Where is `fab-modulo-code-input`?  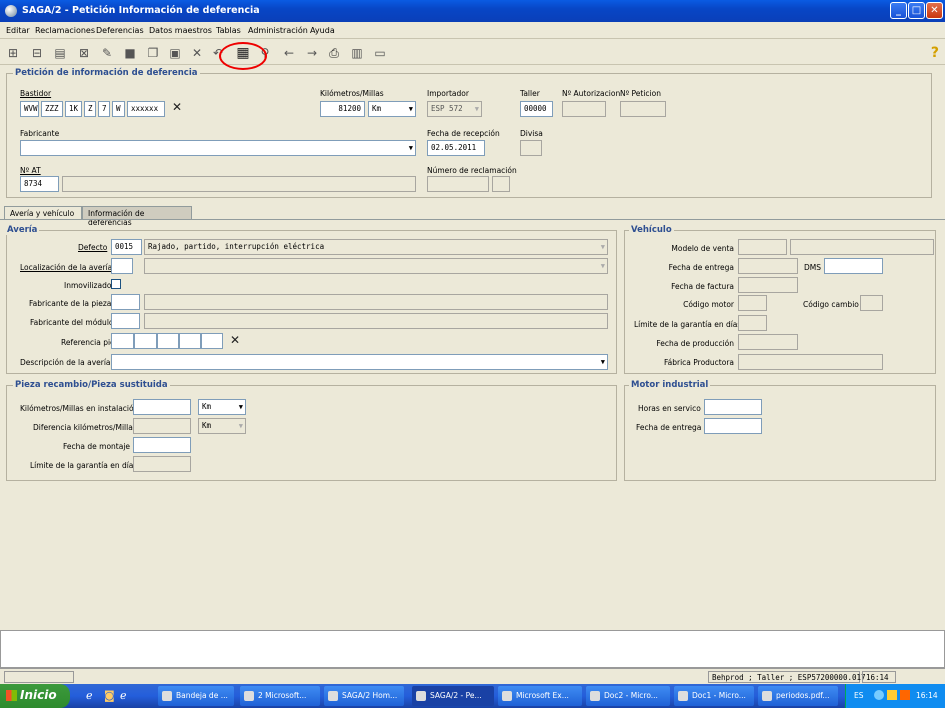
fab-modulo-code-input is located at coordinates (125, 321).